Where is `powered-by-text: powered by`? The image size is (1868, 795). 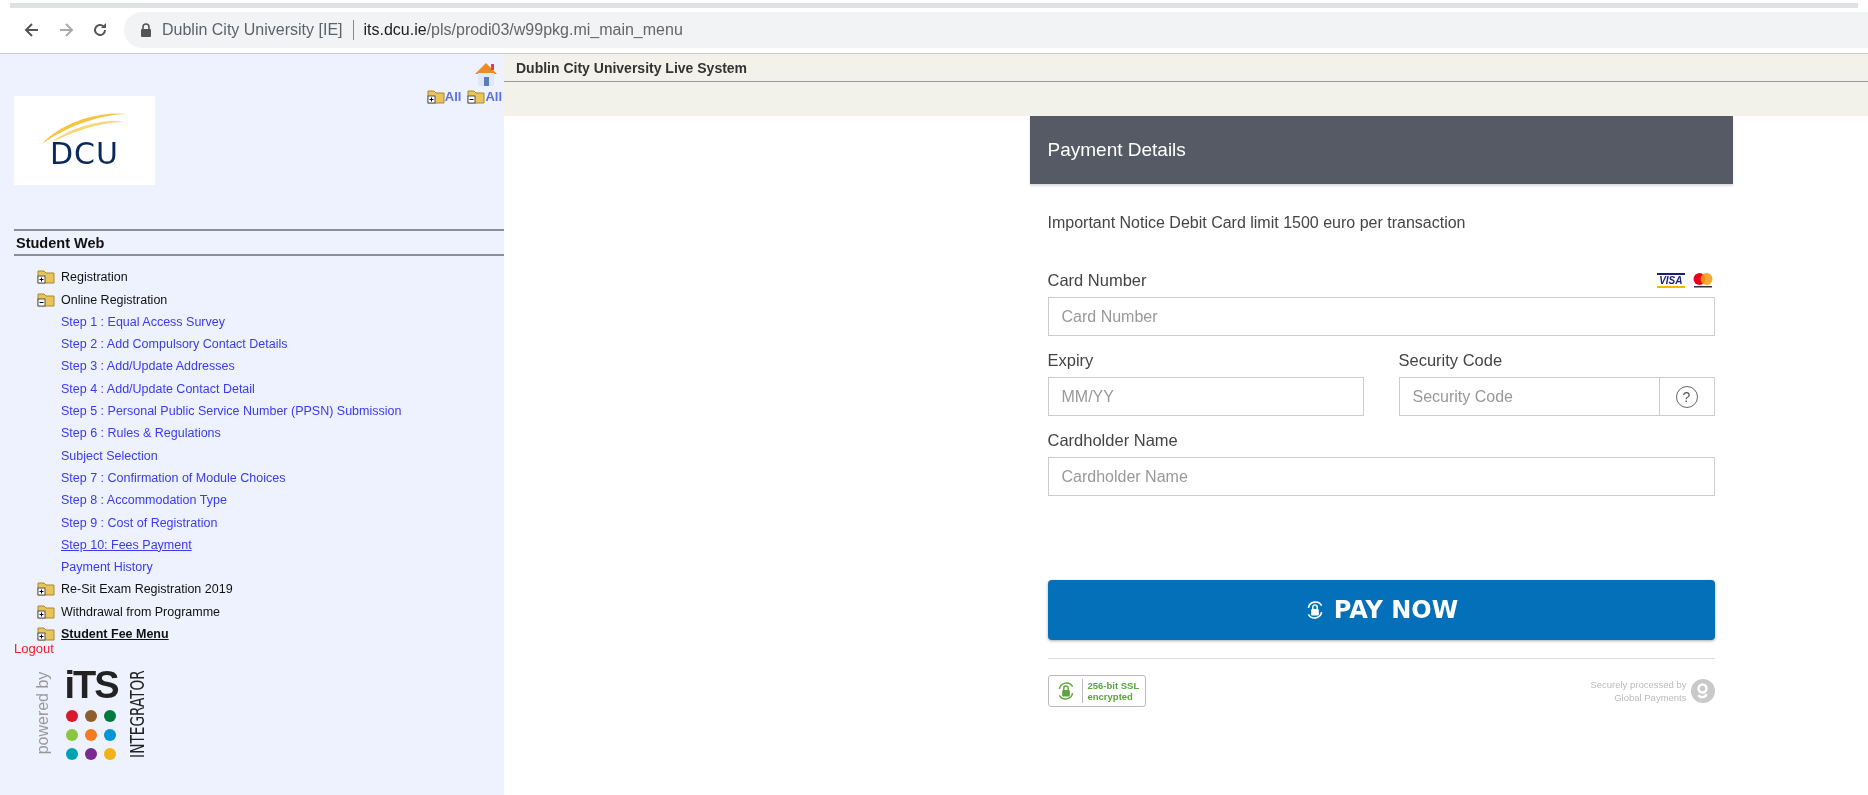
powered-by-text: powered by is located at coordinates (43, 713).